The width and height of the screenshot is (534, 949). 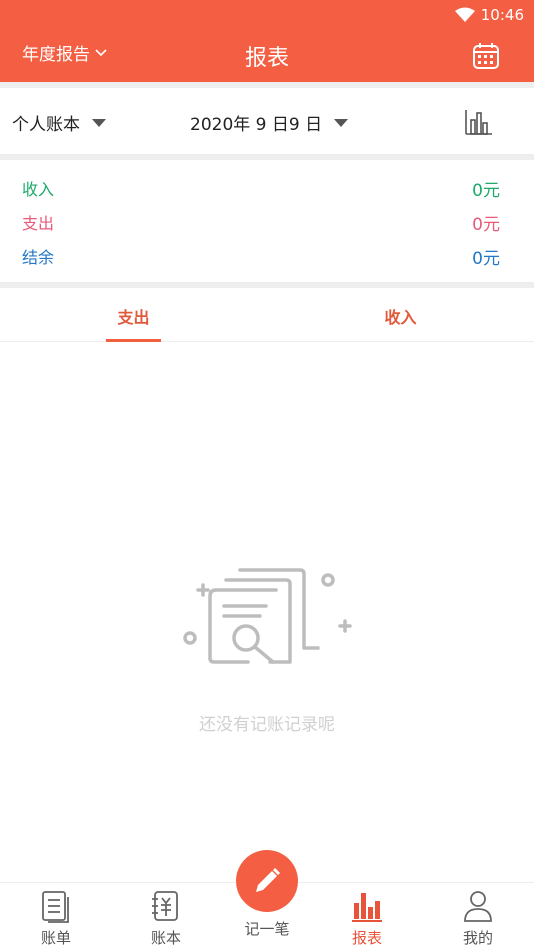 I want to click on balance-value: 0元, so click(x=486, y=258).